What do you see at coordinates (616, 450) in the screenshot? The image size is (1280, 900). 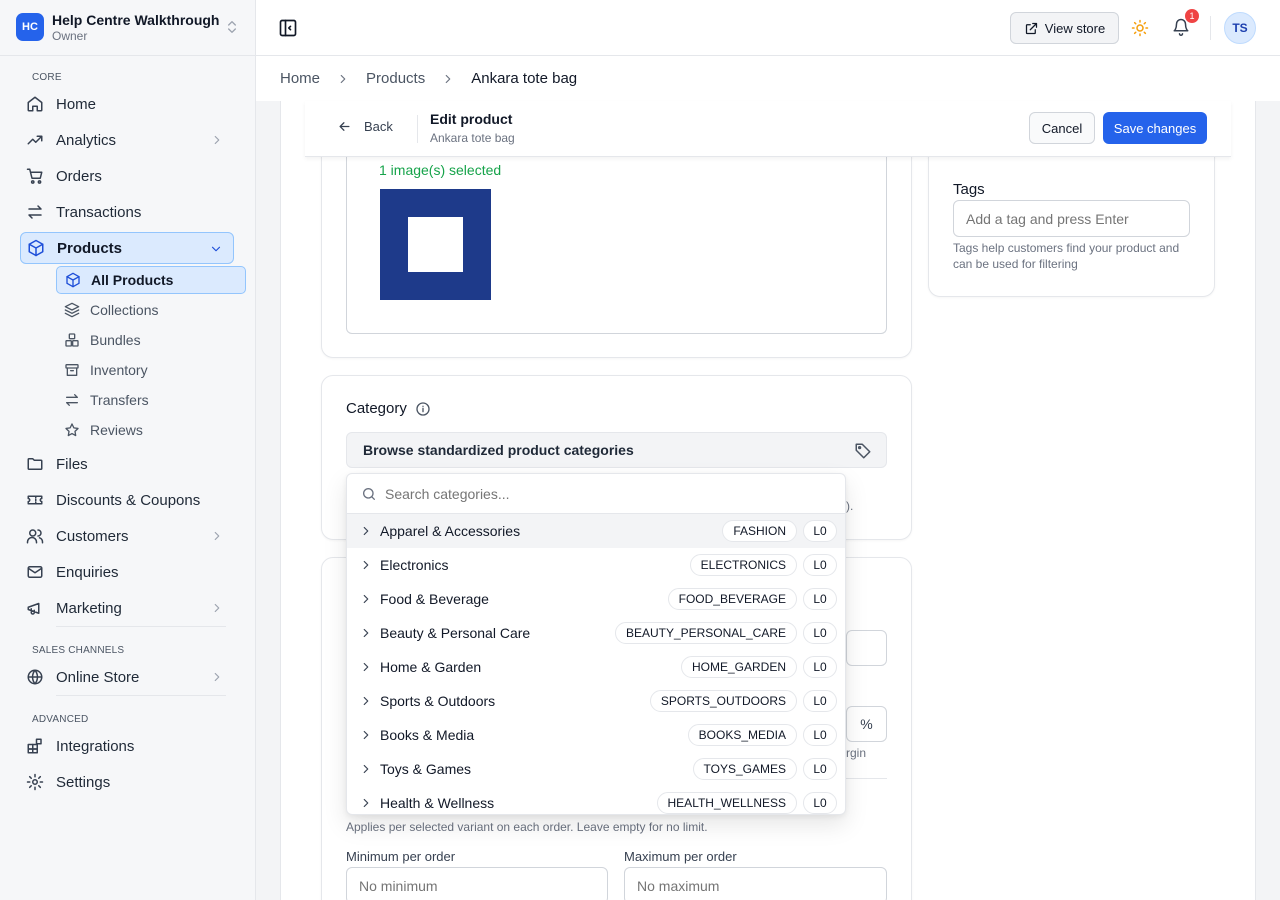 I see `browse-categories-button: Browse standardized product categories` at bounding box center [616, 450].